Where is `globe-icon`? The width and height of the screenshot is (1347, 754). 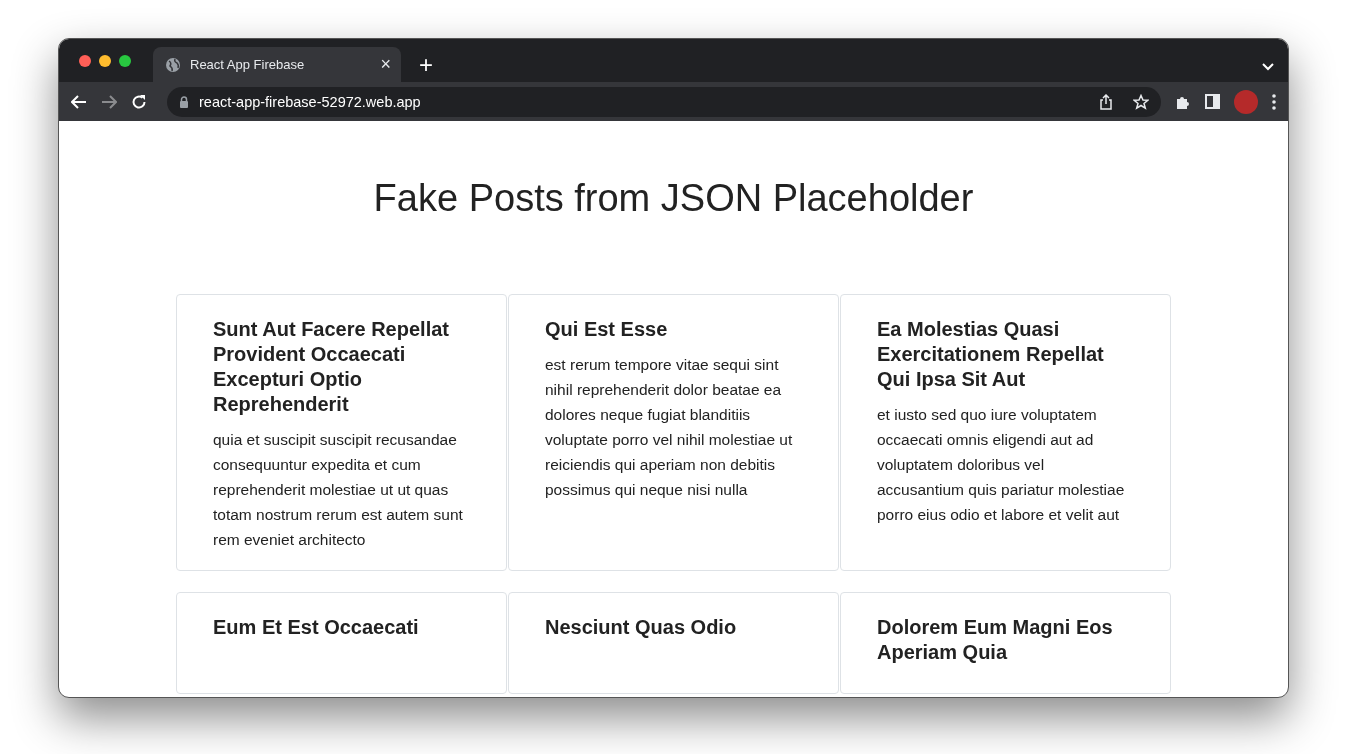 globe-icon is located at coordinates (173, 64).